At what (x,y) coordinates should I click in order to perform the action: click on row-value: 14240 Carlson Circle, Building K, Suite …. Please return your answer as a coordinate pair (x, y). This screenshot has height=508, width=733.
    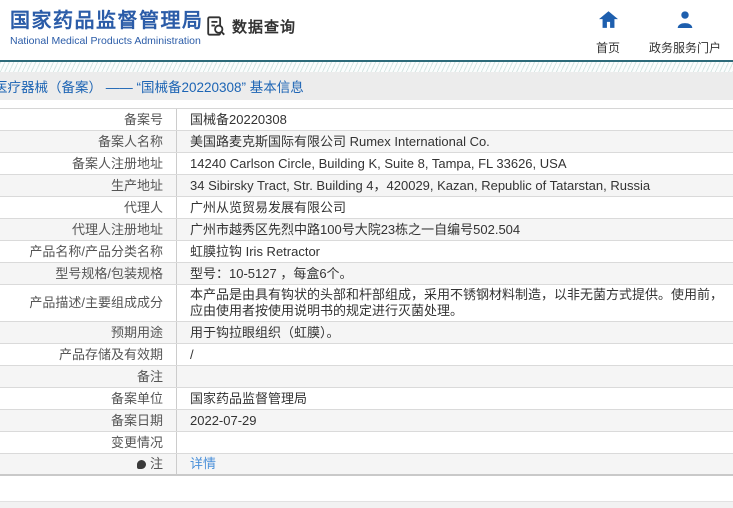
    Looking at the image, I should click on (378, 163).